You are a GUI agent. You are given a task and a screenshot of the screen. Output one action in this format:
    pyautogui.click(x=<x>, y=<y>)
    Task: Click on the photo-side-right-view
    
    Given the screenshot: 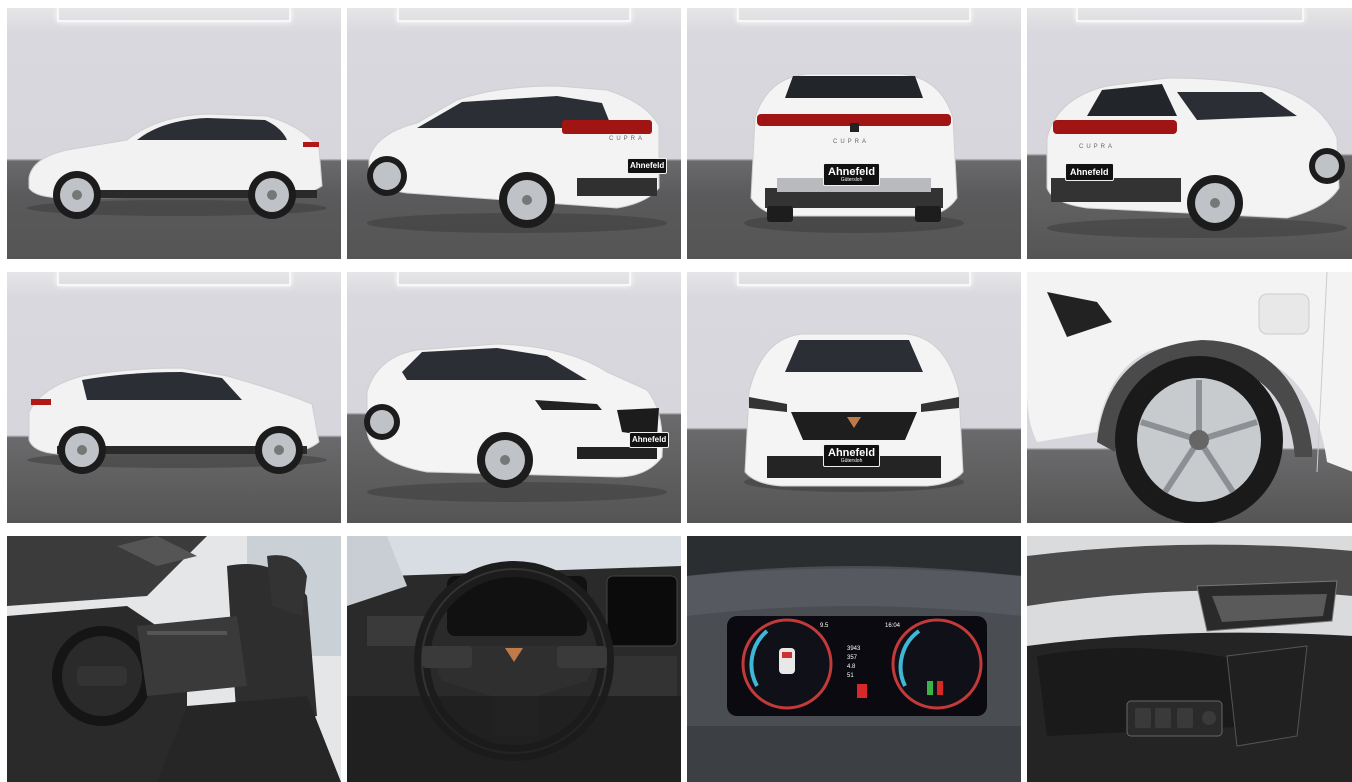 What is the action you would take?
    pyautogui.click(x=174, y=397)
    